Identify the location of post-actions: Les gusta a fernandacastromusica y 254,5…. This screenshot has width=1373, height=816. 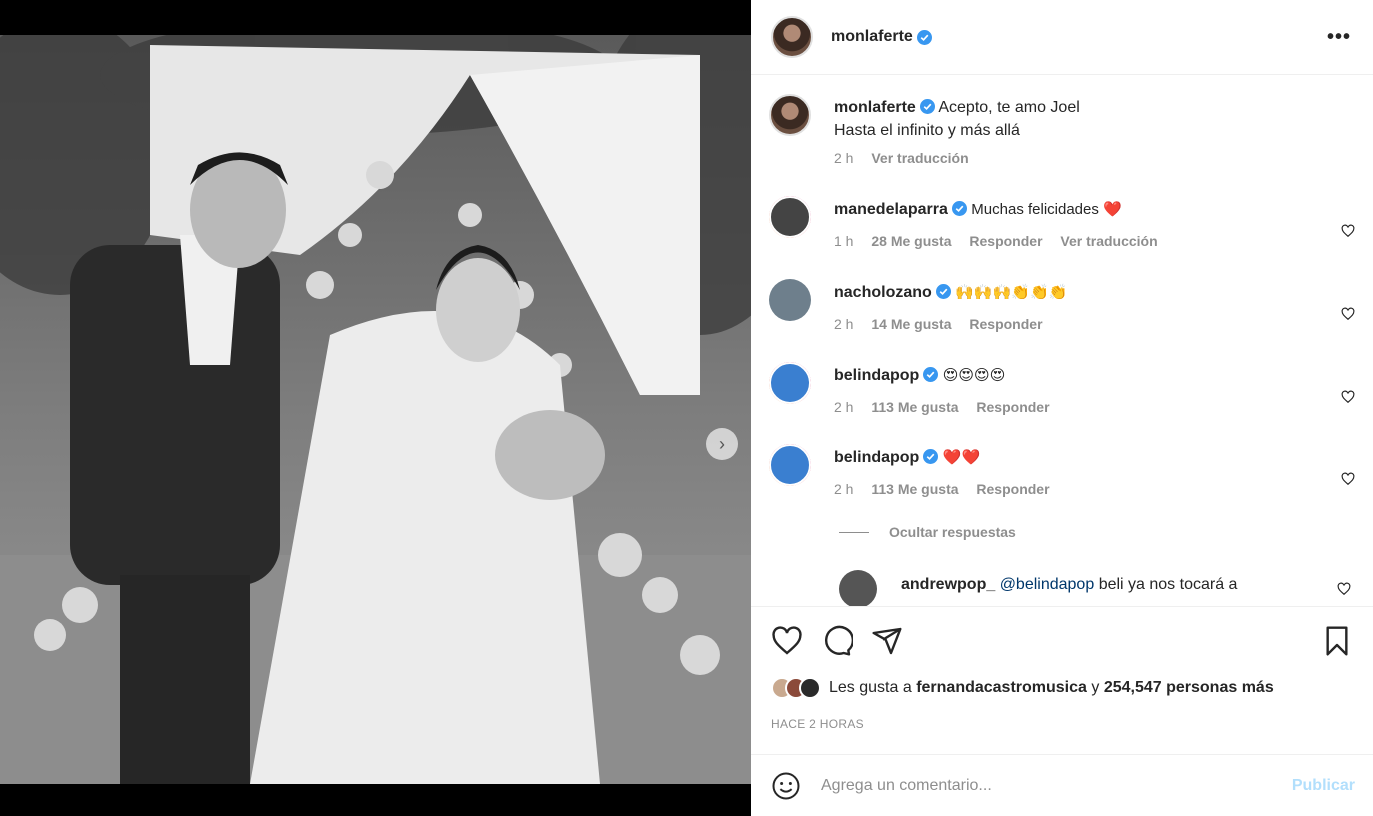
(1062, 680).